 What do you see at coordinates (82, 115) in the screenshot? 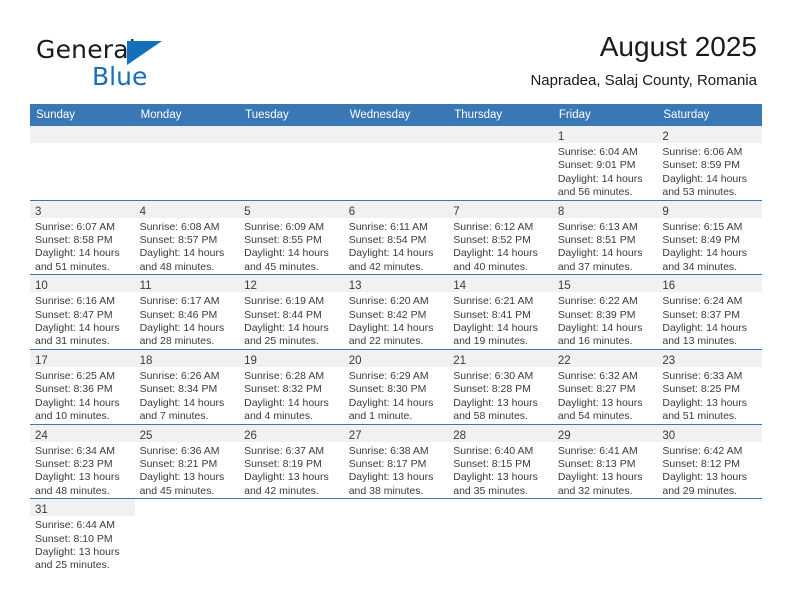
I see `weekday-header-sunday: Sunday` at bounding box center [82, 115].